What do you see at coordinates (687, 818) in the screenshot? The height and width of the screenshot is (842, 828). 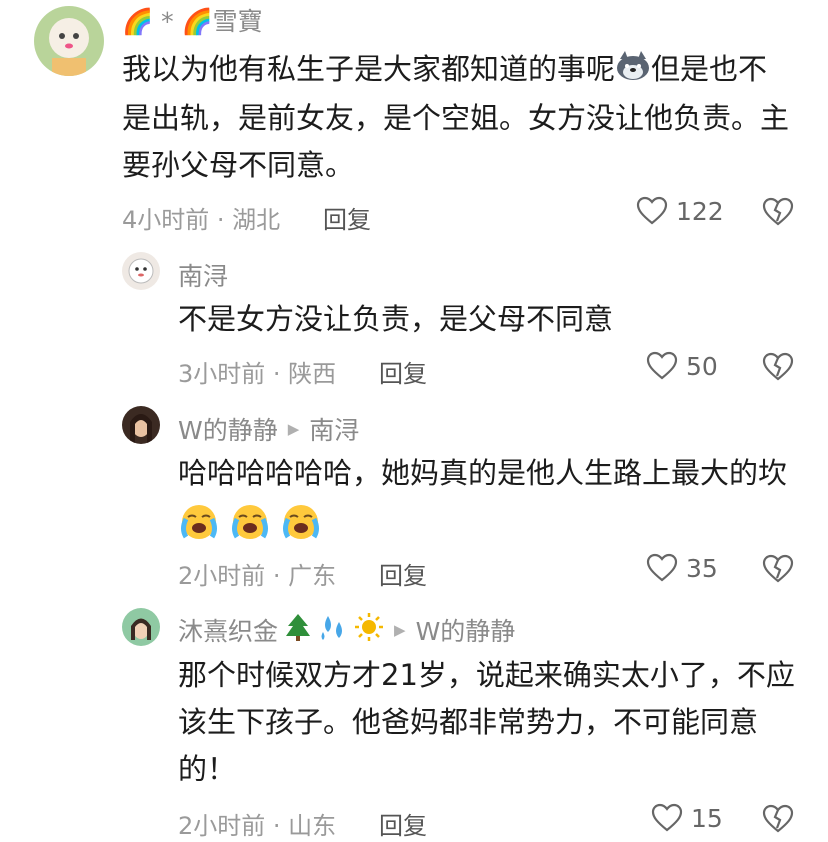 I see `like-button: 15` at bounding box center [687, 818].